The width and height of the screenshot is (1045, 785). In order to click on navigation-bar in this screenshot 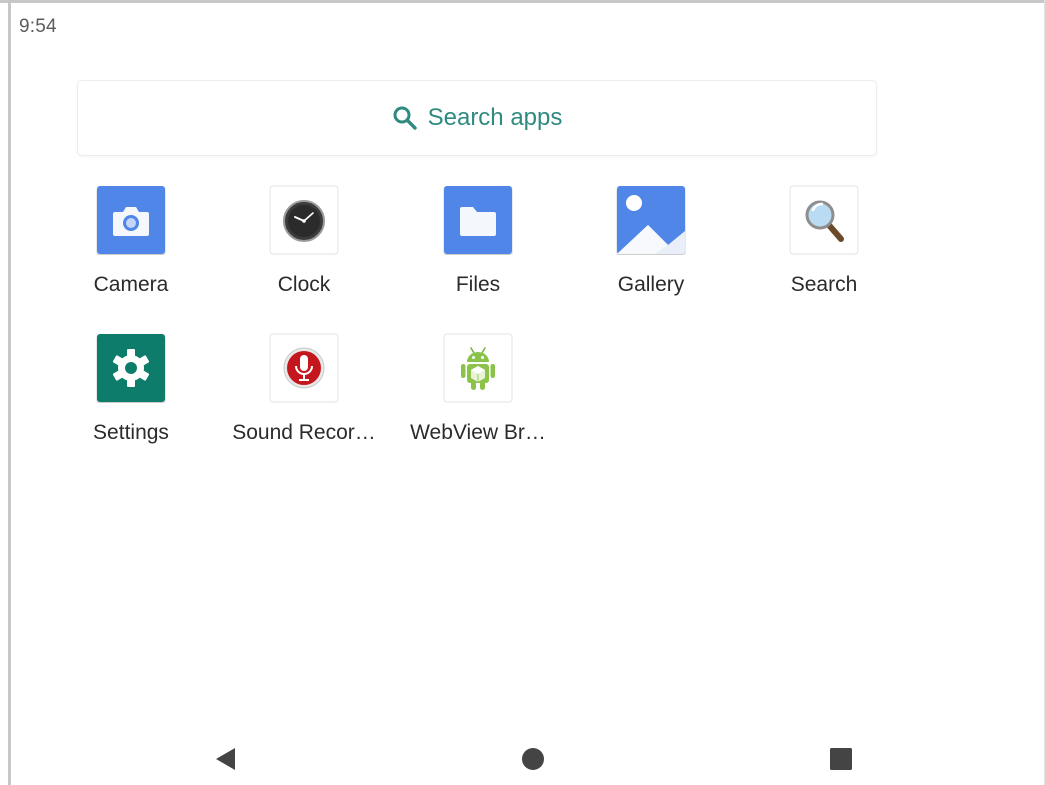, I will do `click(522, 757)`.